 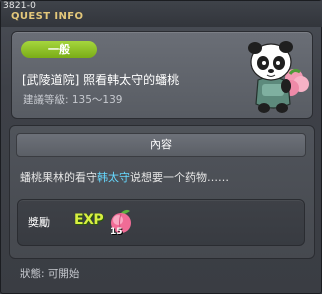 What do you see at coordinates (113, 177) in the screenshot?
I see `npc-name-link: 韩太守` at bounding box center [113, 177].